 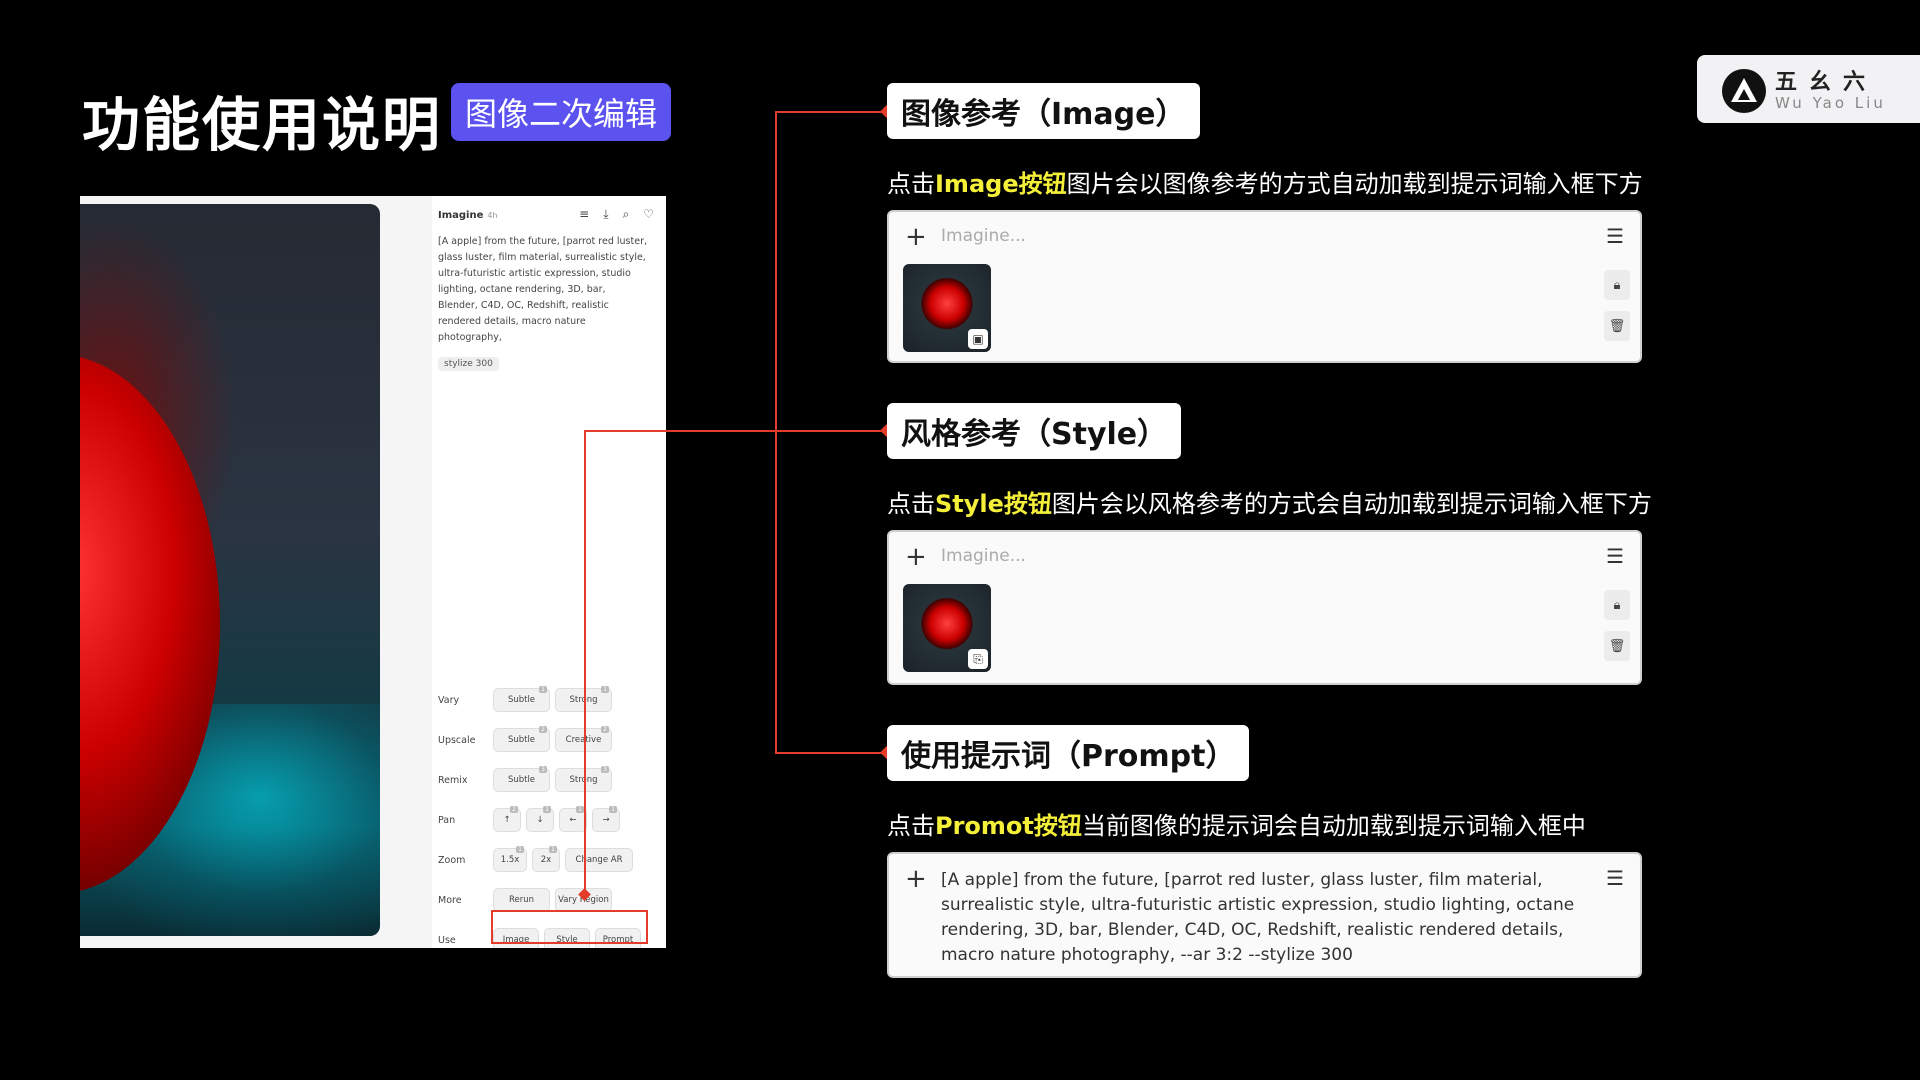 I want to click on action-button-vary-0: Subtle 1, so click(x=521, y=699).